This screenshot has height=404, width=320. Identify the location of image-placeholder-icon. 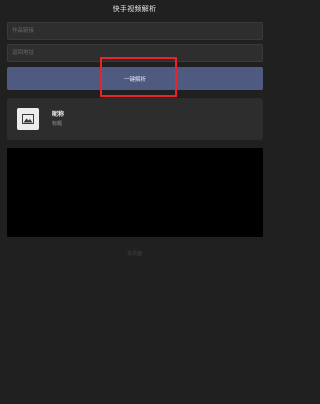
(28, 119).